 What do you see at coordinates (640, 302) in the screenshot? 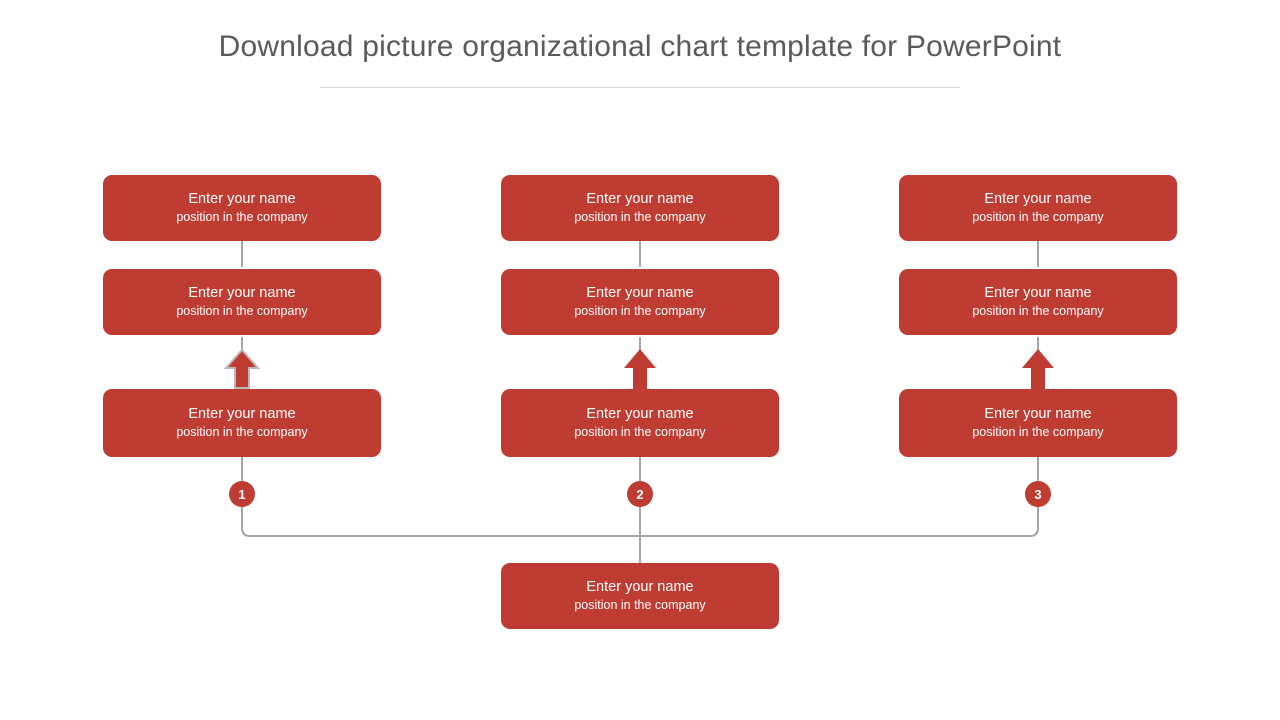
I see `org-node-c2-l2: Enter your name position in the company` at bounding box center [640, 302].